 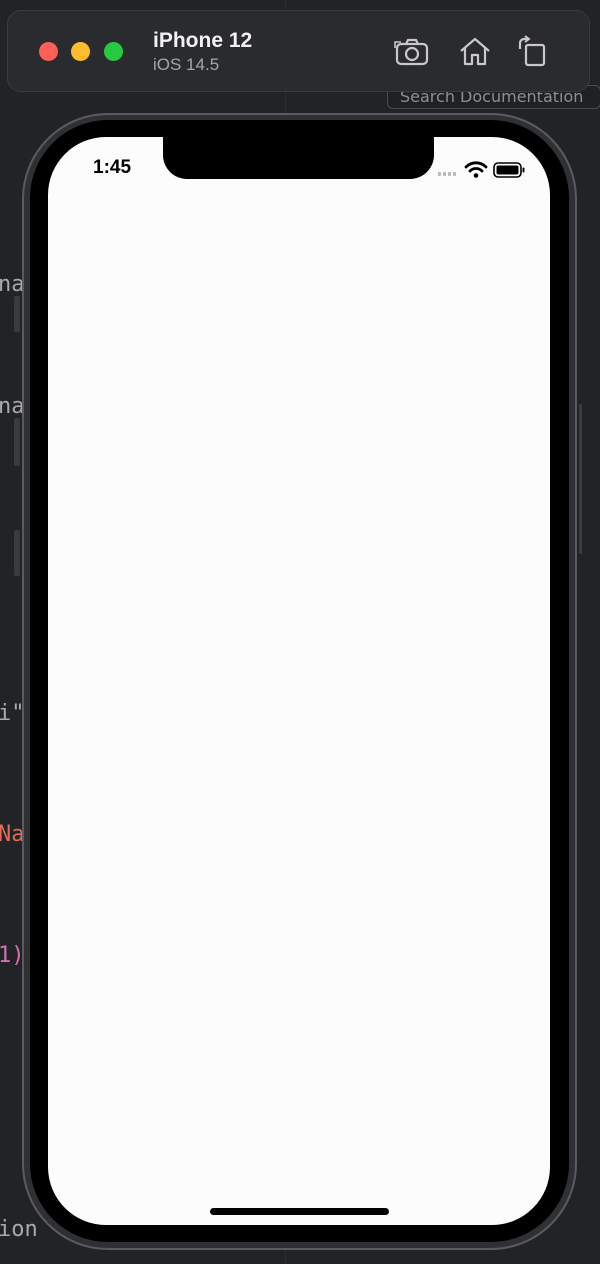 I want to click on code-line: ion, so click(x=19, y=1229).